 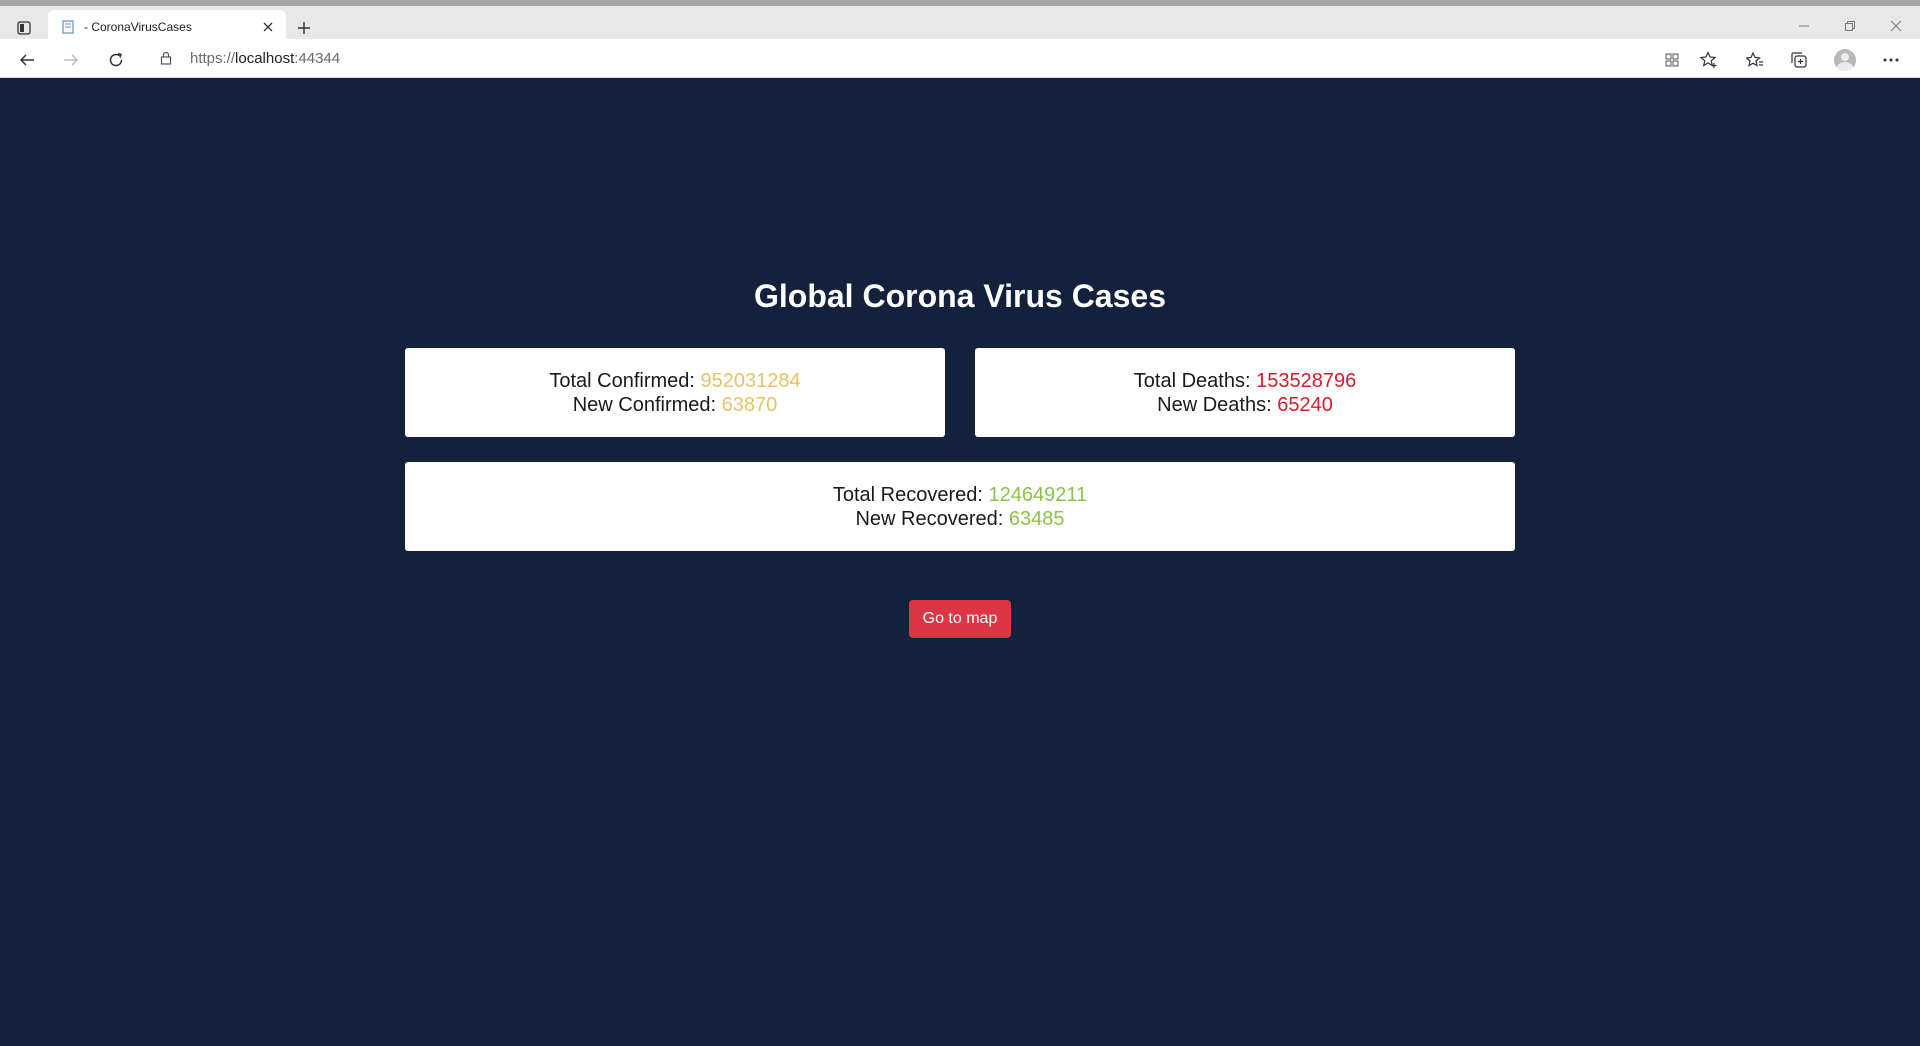 I want to click on new-confirmed-value: 63870, so click(x=749, y=404).